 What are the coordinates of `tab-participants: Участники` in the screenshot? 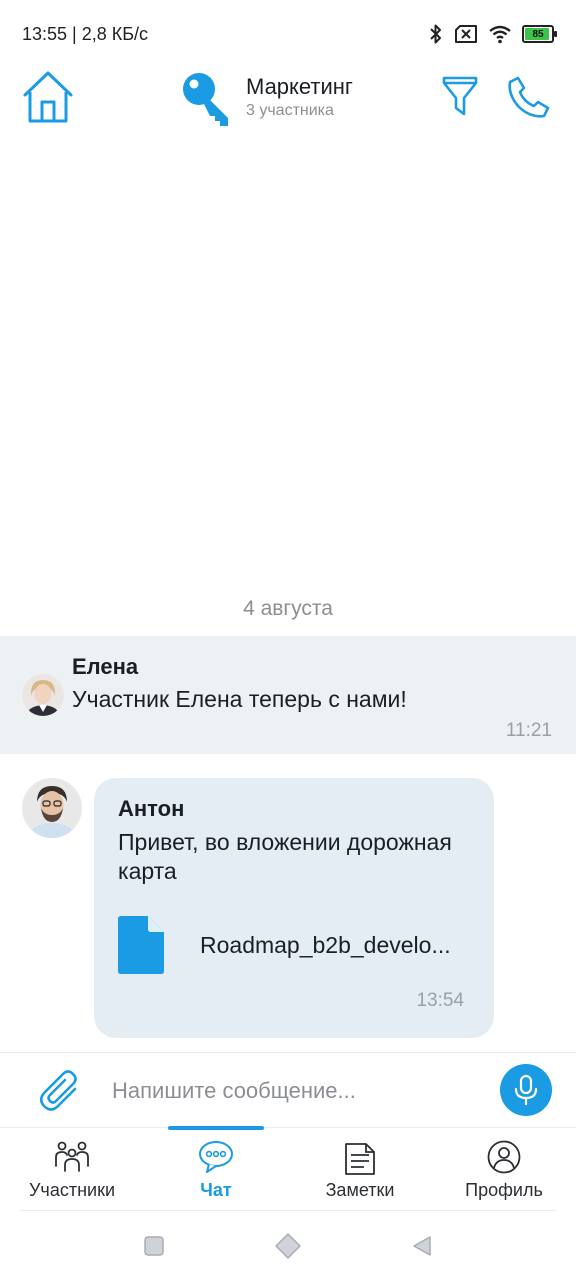 It's located at (72, 1170).